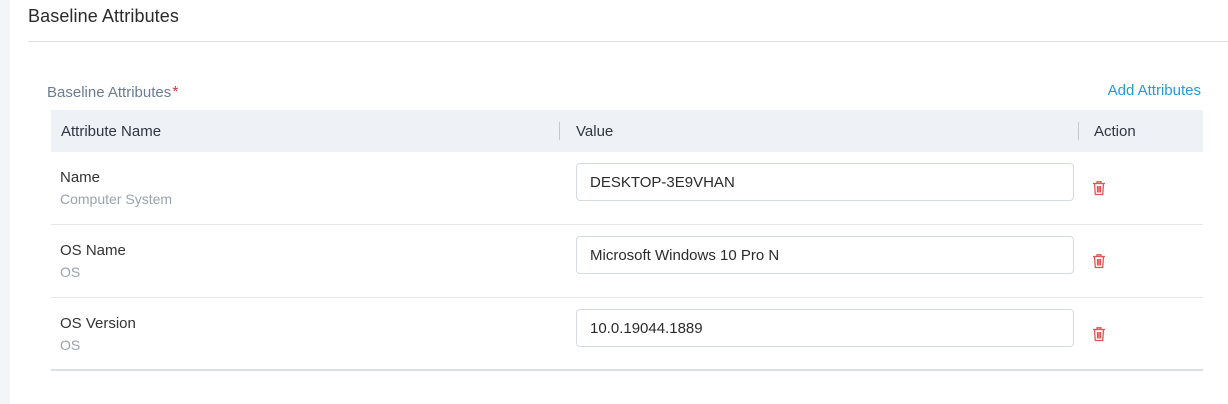 The height and width of the screenshot is (404, 1228). Describe the element at coordinates (103, 16) in the screenshot. I see `section-title: Baseline Attributes` at that location.